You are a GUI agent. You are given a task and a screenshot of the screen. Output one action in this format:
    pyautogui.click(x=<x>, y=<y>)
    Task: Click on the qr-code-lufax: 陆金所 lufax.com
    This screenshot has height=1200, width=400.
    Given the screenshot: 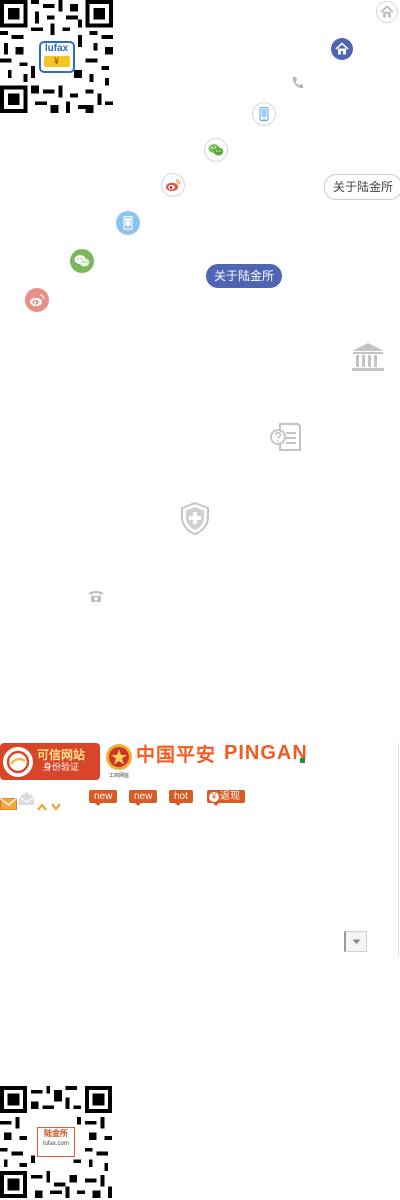 What is the action you would take?
    pyautogui.click(x=56, y=1142)
    